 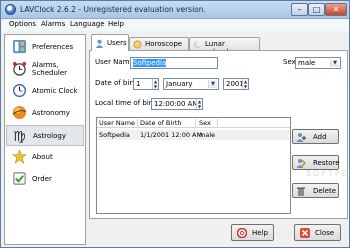 I want to click on add-user-icon, so click(x=301, y=137).